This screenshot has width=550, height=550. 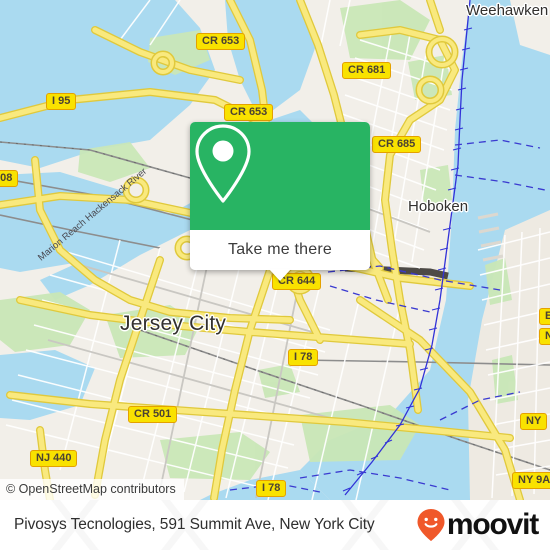 I want to click on map-pin-icon, so click(x=223, y=163).